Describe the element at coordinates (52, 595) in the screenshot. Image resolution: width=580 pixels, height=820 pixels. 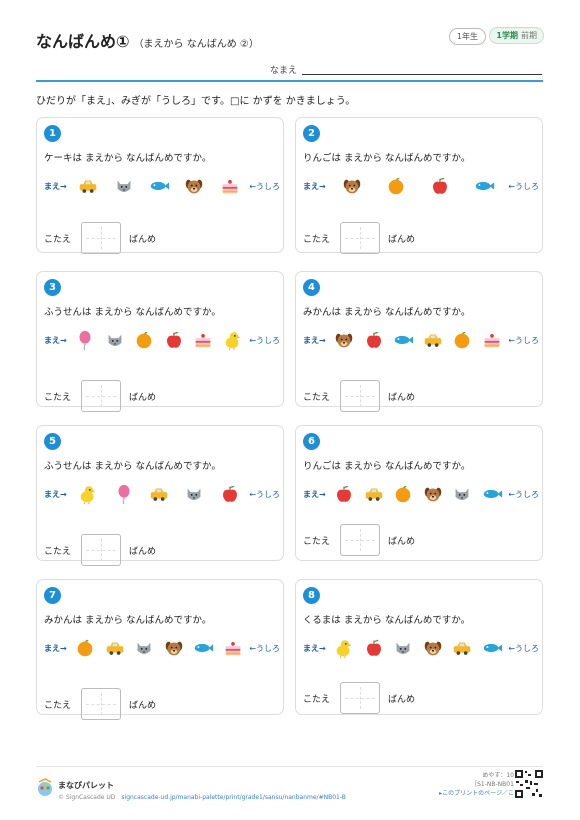
I see `question-number: 7` at that location.